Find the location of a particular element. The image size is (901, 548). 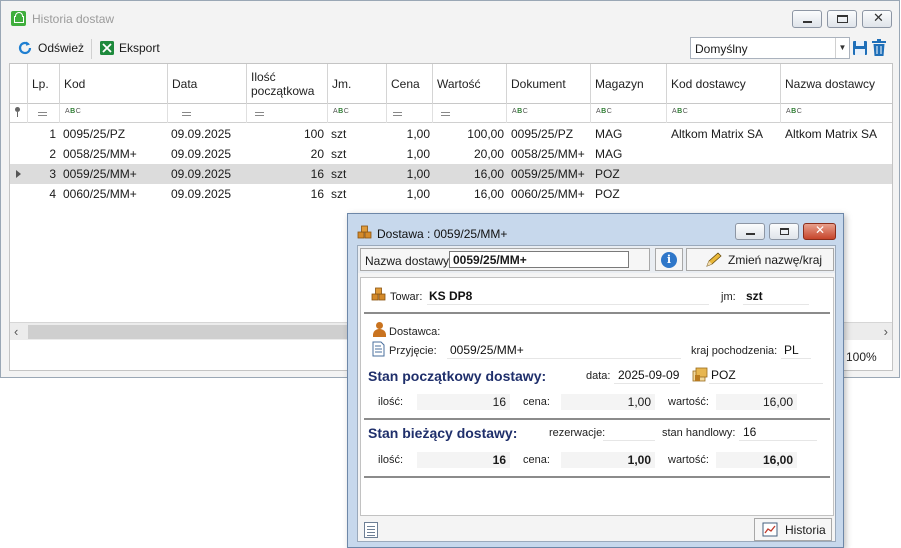

save-icon is located at coordinates (860, 48).